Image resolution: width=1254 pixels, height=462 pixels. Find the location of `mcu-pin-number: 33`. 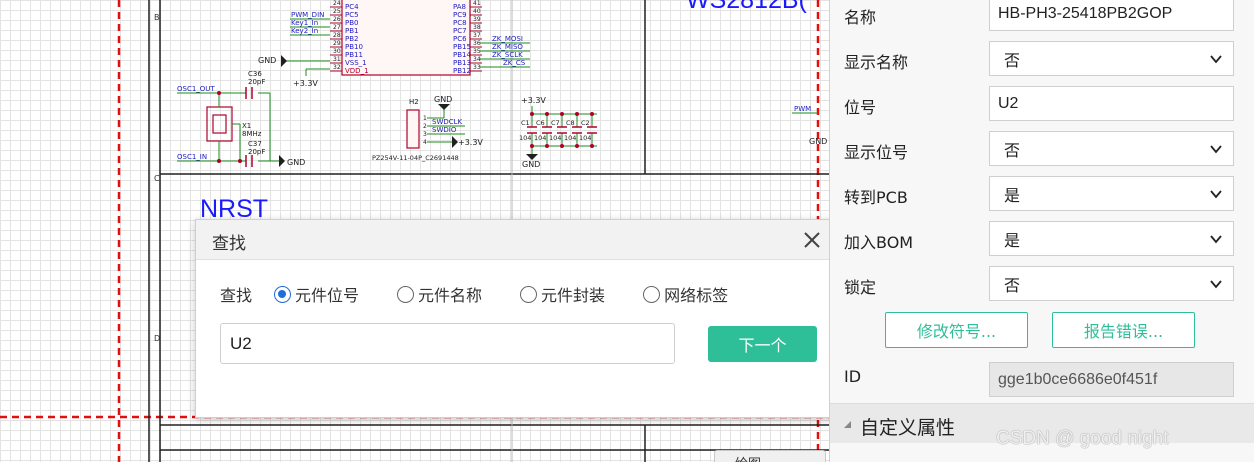

mcu-pin-number: 33 is located at coordinates (477, 67).